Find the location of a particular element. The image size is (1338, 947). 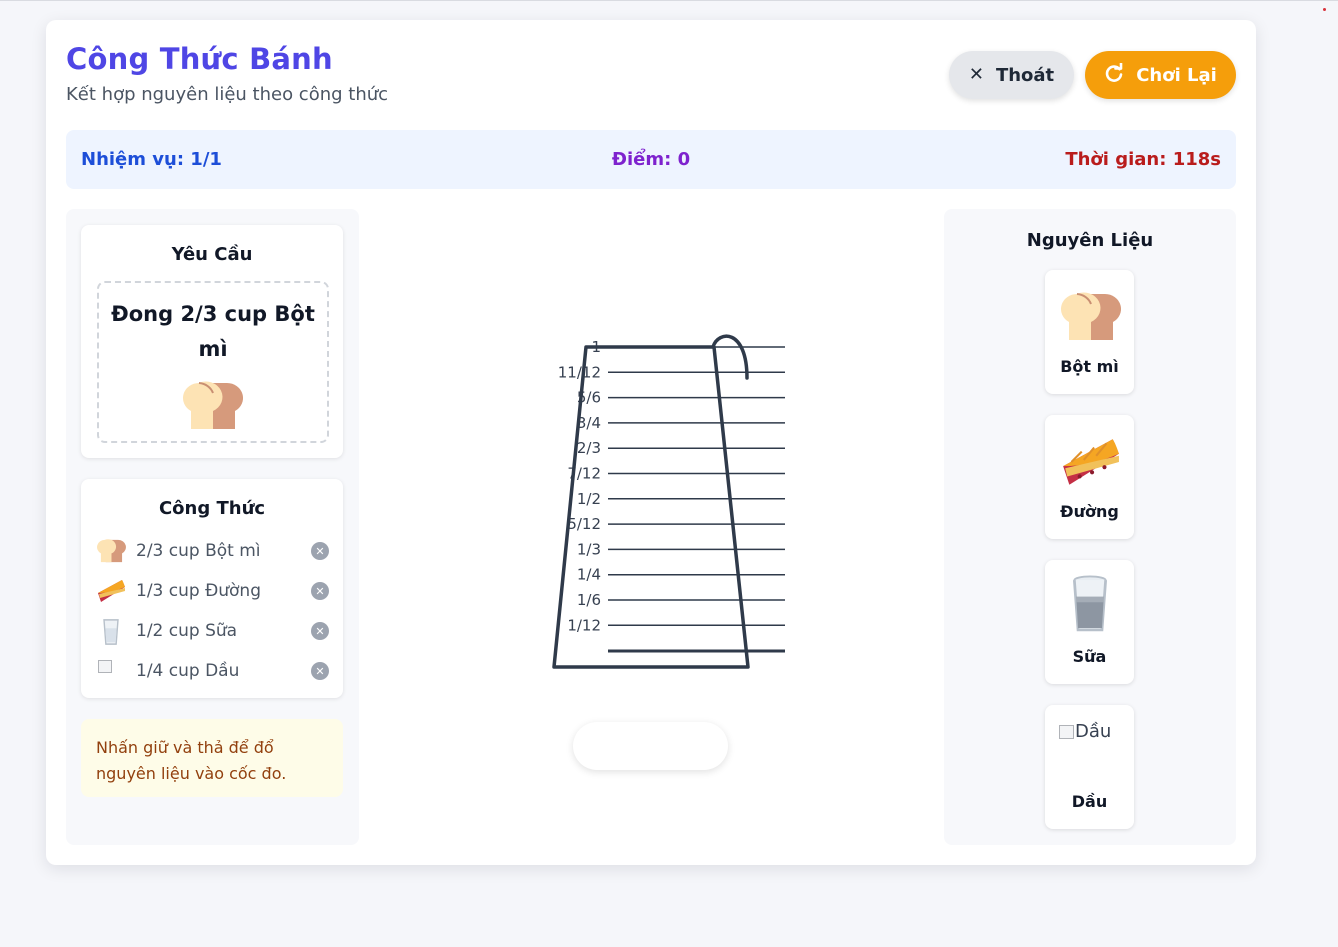

recipe-item: 2/3 cup Bột mì ✕ is located at coordinates (214, 551).